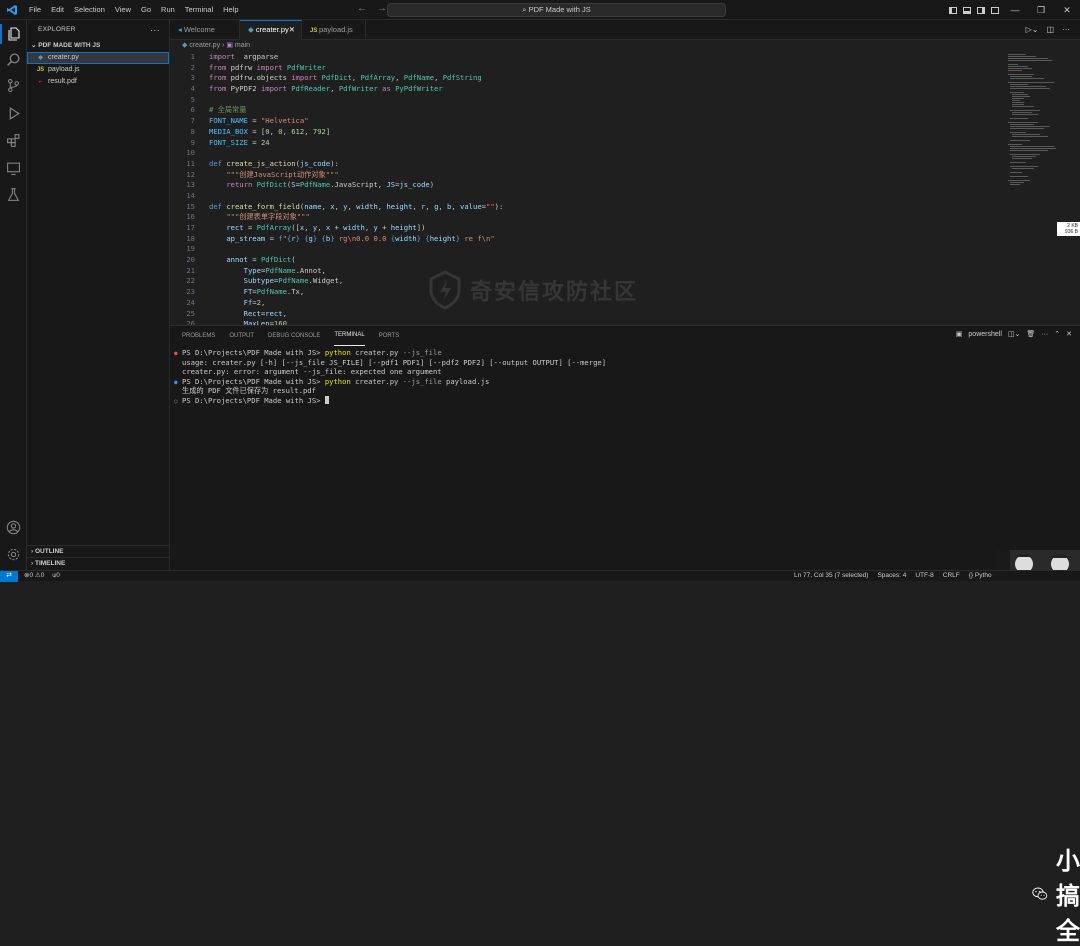 The height and width of the screenshot is (946, 1080). I want to click on ports-count: 0, so click(58, 575).